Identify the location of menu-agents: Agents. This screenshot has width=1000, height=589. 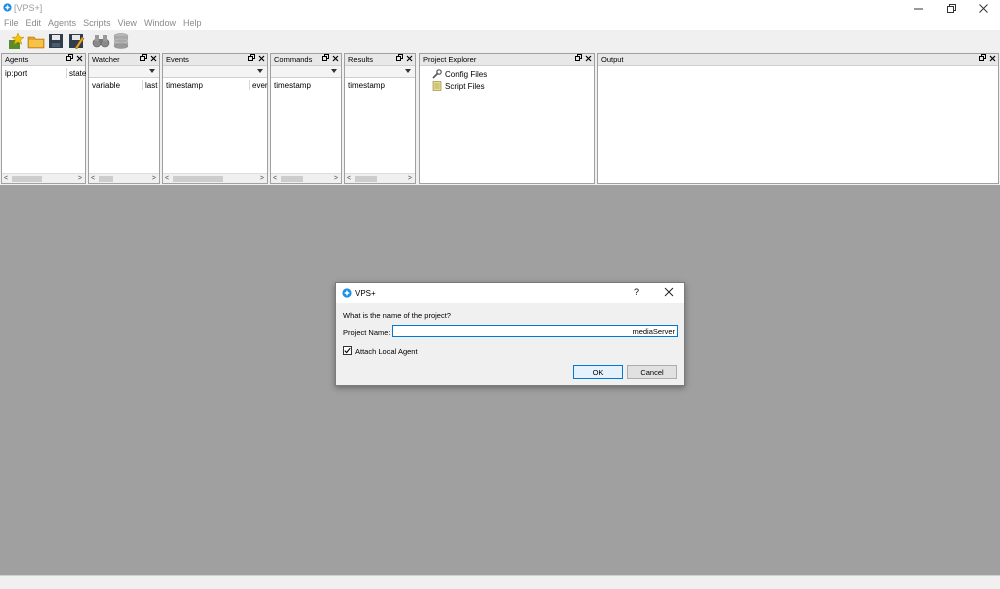
(62, 23).